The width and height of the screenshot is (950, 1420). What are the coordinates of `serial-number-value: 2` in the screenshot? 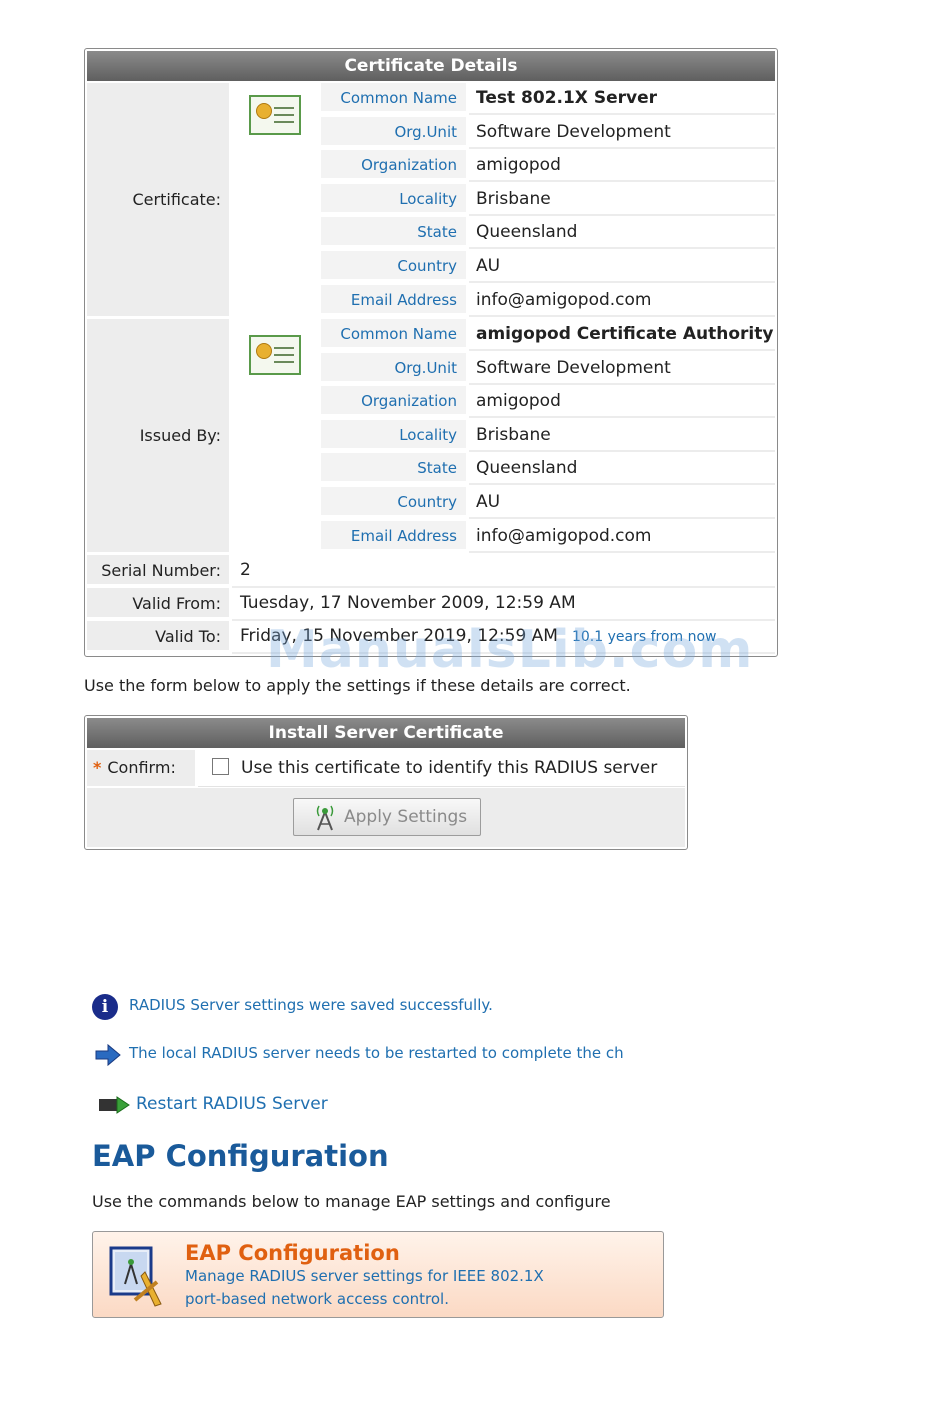 It's located at (503, 571).